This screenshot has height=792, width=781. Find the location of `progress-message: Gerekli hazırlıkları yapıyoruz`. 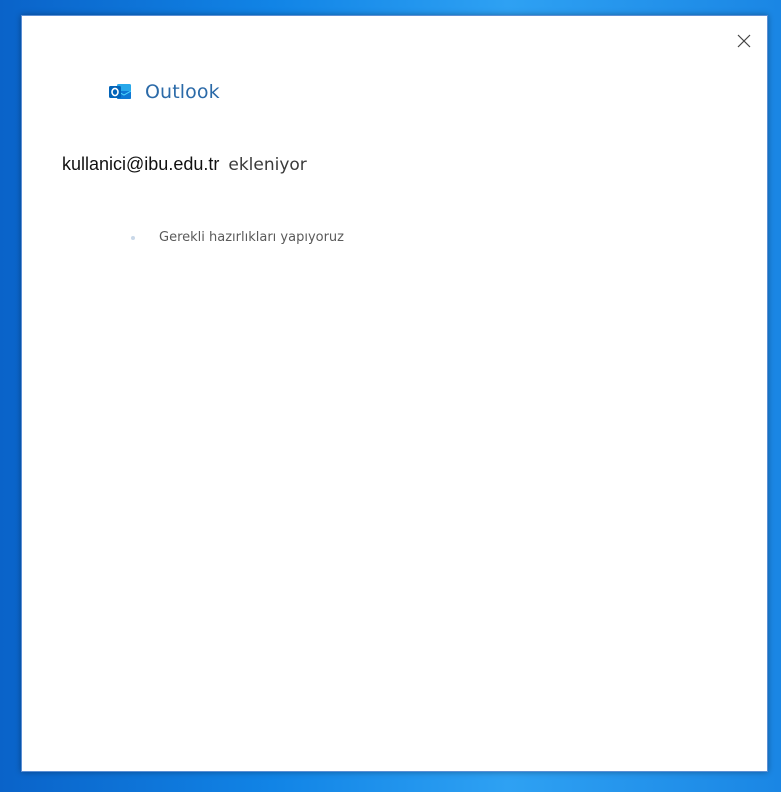

progress-message: Gerekli hazırlıkları yapıyoruz is located at coordinates (251, 237).